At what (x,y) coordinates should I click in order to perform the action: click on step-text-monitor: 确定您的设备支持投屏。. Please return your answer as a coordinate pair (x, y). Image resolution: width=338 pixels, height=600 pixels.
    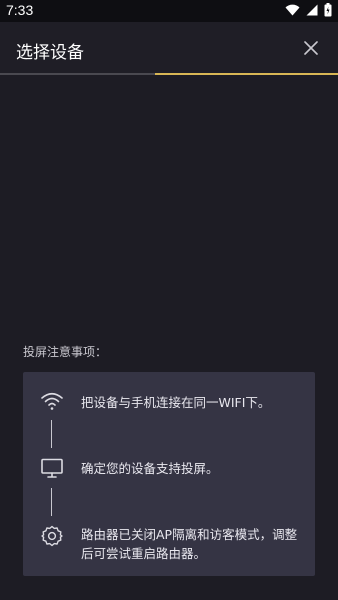
    Looking at the image, I should click on (150, 468).